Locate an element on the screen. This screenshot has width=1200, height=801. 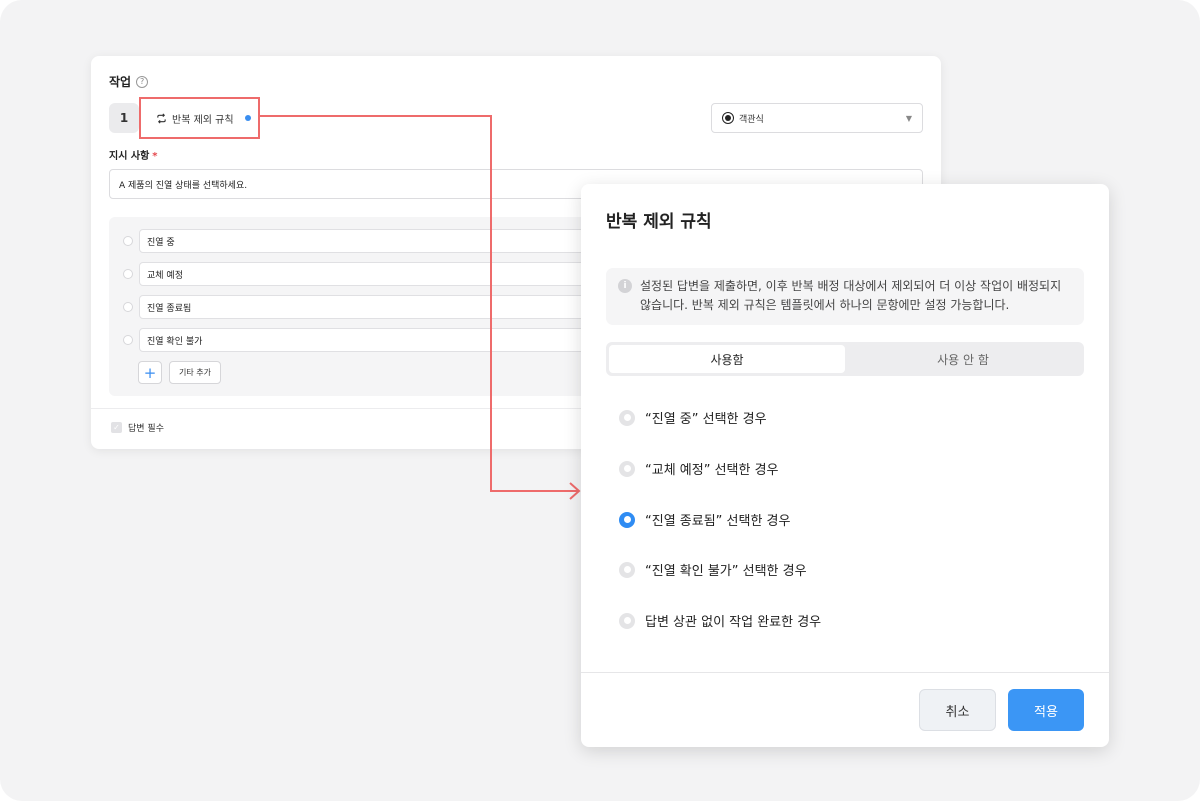
choice-option: “교체 예정” 선택한 경우 is located at coordinates (699, 468).